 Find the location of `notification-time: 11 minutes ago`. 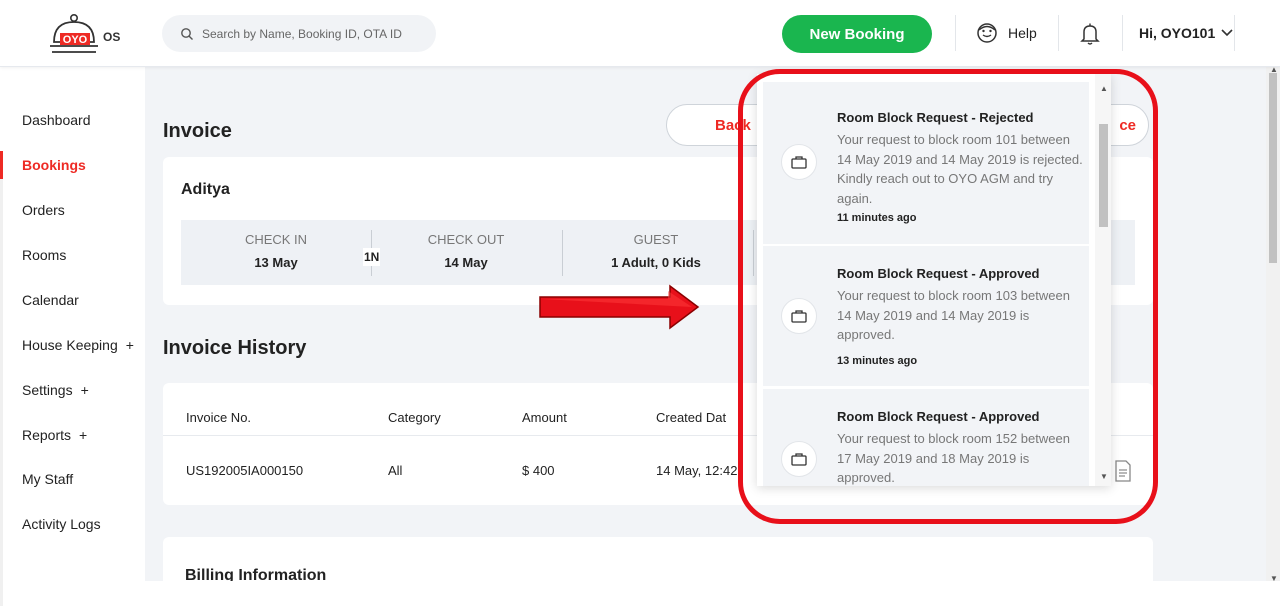

notification-time: 11 minutes ago is located at coordinates (877, 218).